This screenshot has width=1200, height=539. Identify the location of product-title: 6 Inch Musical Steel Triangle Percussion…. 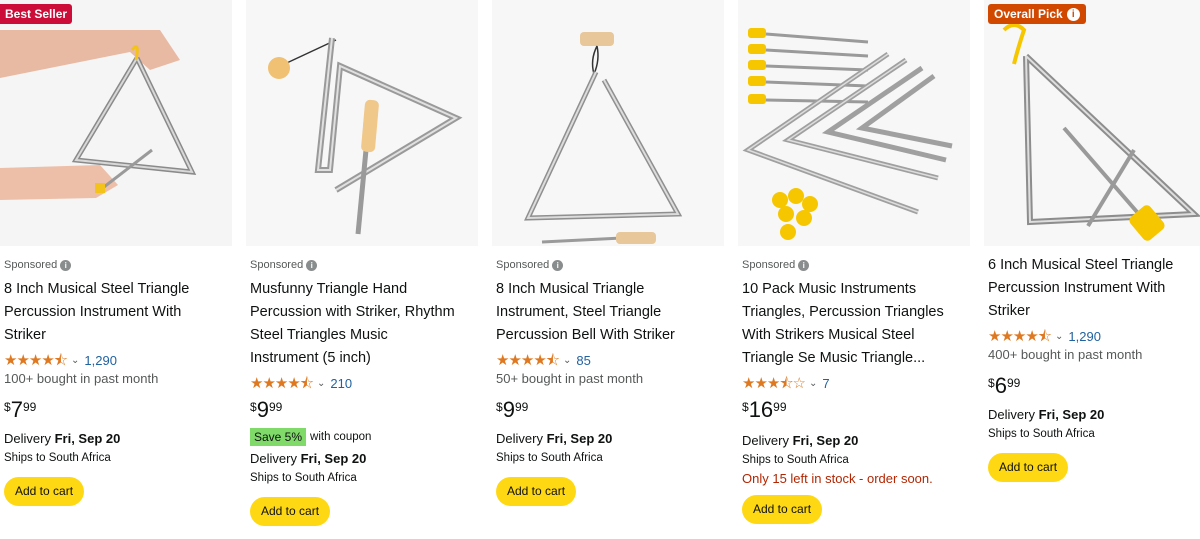
(1092, 288).